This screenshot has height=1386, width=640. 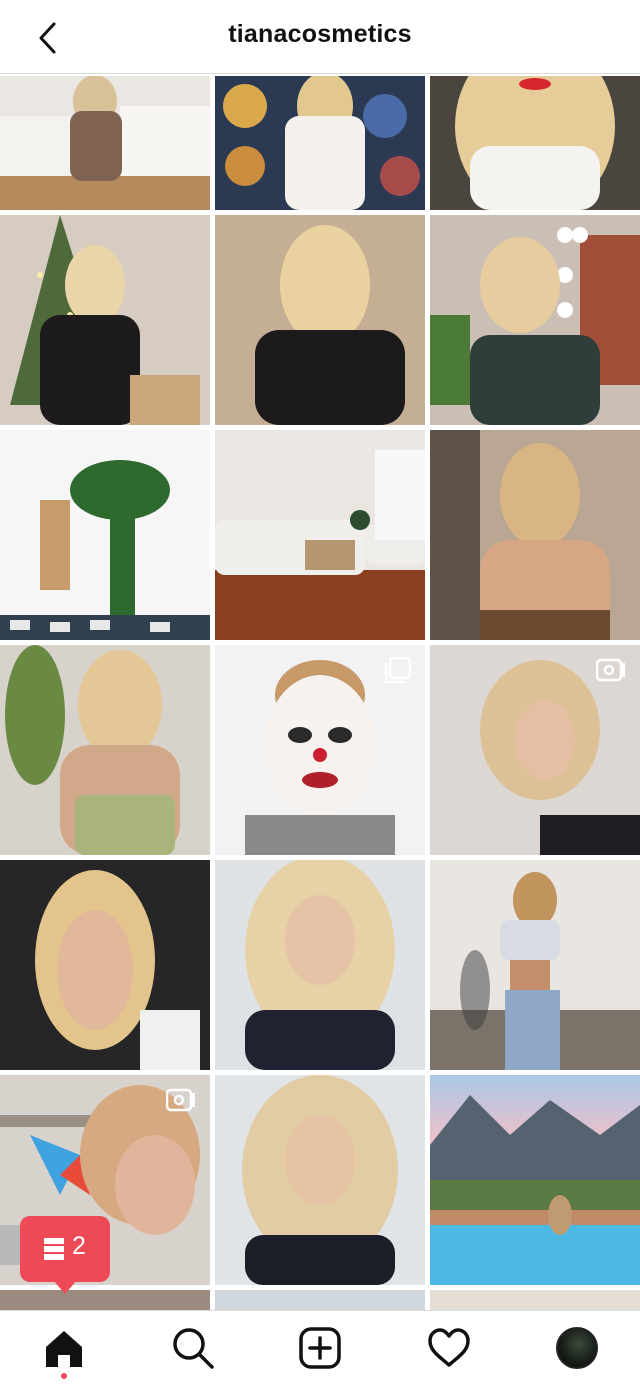 I want to click on tab-search, so click(x=193, y=1348).